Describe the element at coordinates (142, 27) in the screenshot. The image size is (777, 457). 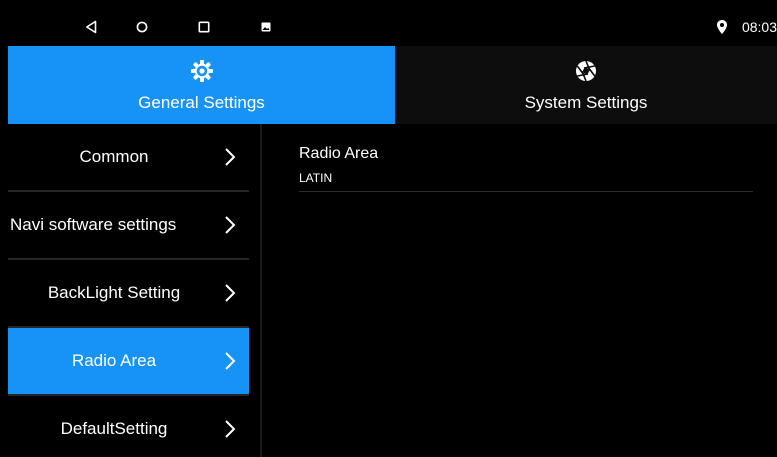
I see `home-icon` at that location.